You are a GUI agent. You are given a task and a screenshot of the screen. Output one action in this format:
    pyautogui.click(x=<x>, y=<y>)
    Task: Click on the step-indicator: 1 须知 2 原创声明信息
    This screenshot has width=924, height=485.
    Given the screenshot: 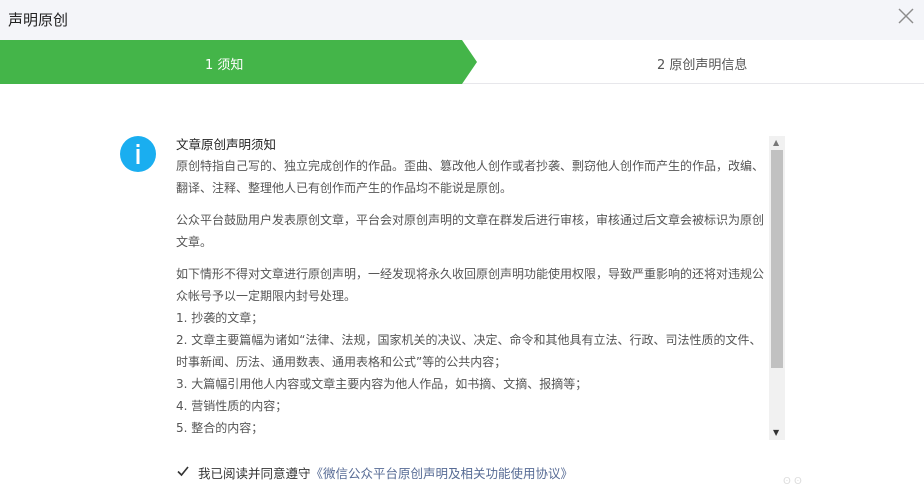 What is the action you would take?
    pyautogui.click(x=462, y=62)
    